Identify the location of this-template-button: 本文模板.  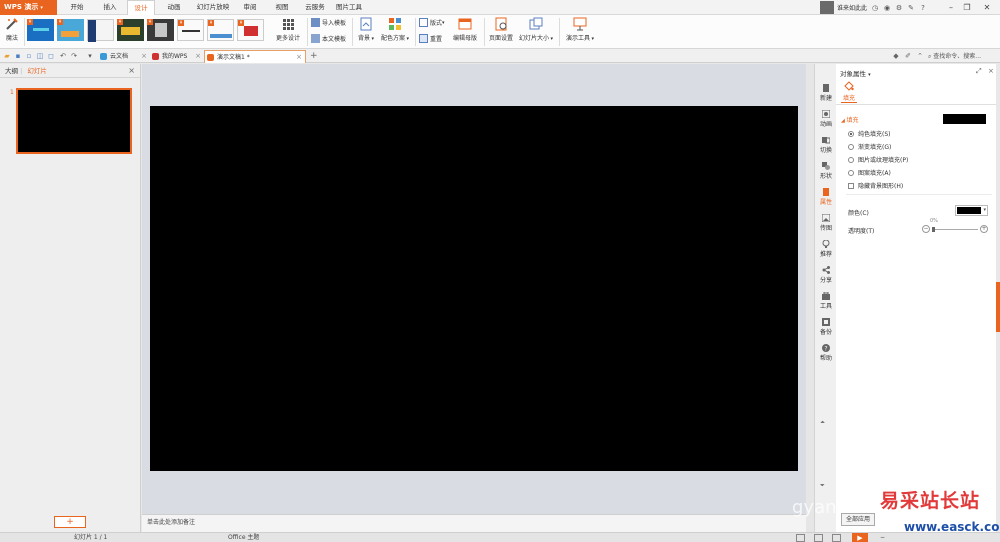
(328, 38).